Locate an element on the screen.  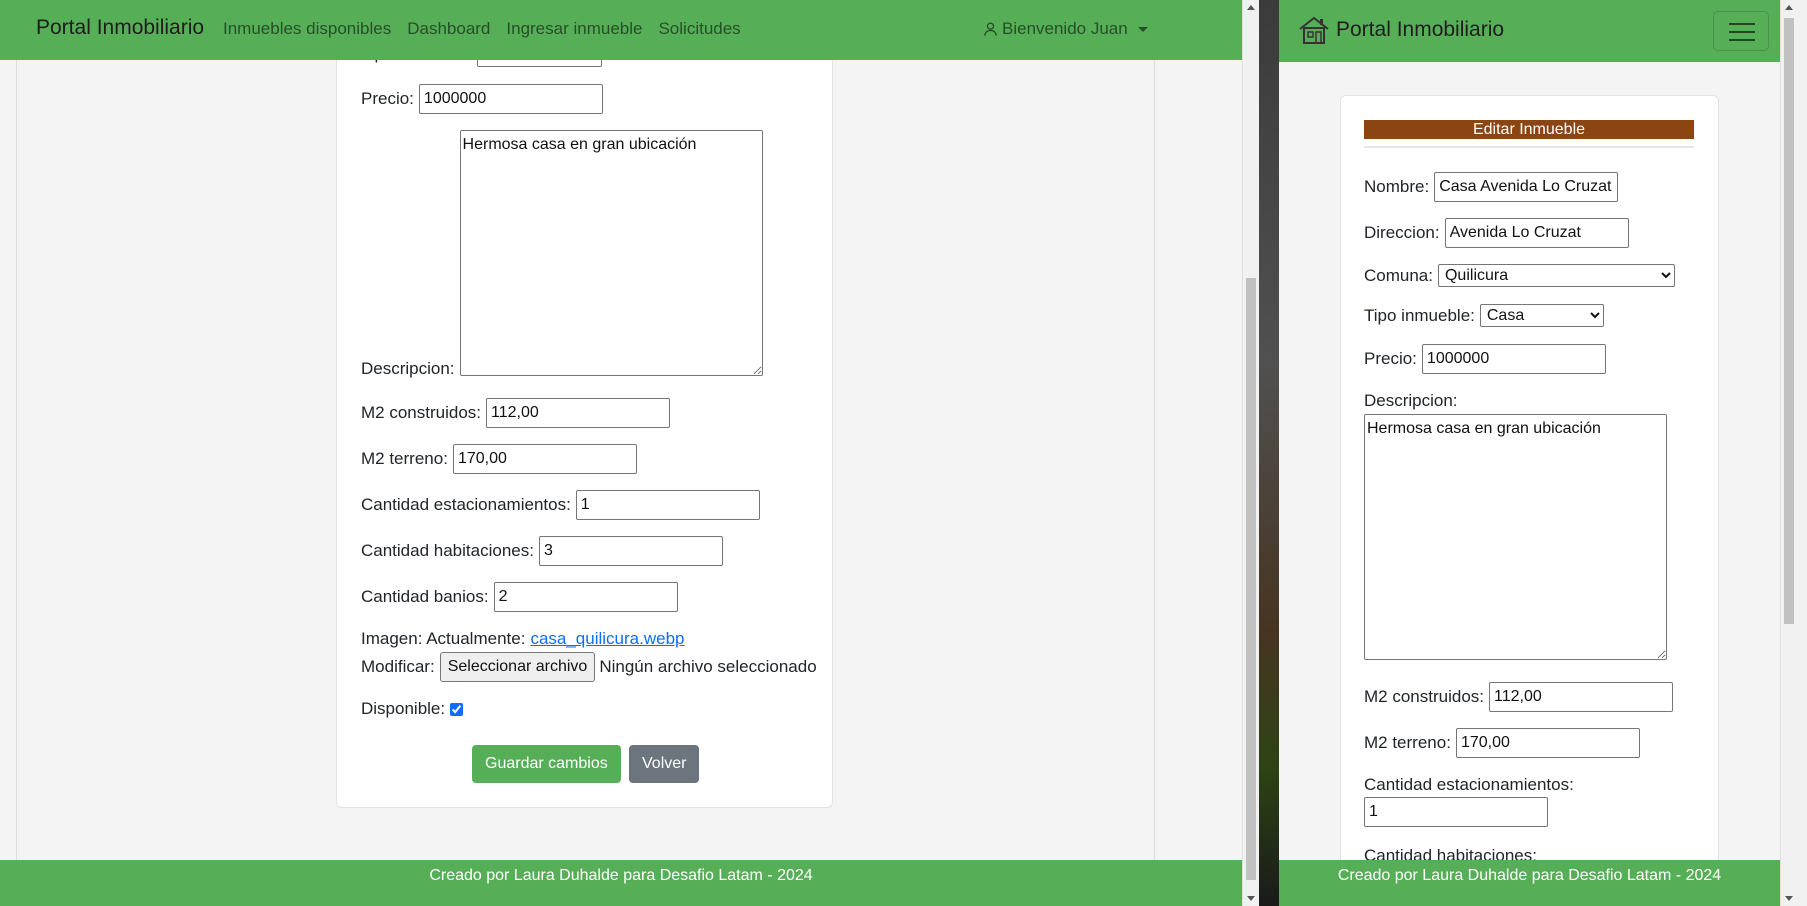
save-button: Guardar cambios is located at coordinates (546, 764).